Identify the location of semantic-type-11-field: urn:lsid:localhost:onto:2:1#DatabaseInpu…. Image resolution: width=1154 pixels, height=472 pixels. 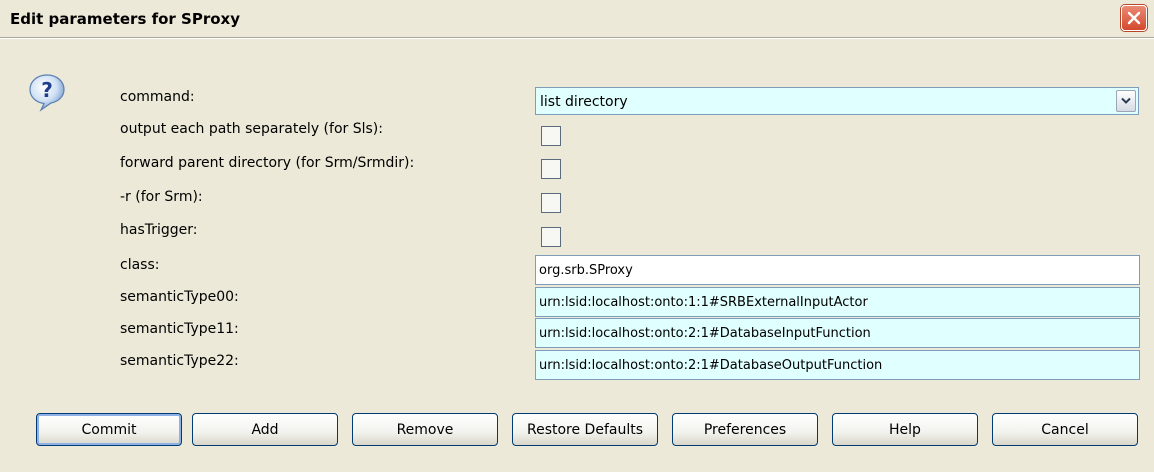
(837, 333).